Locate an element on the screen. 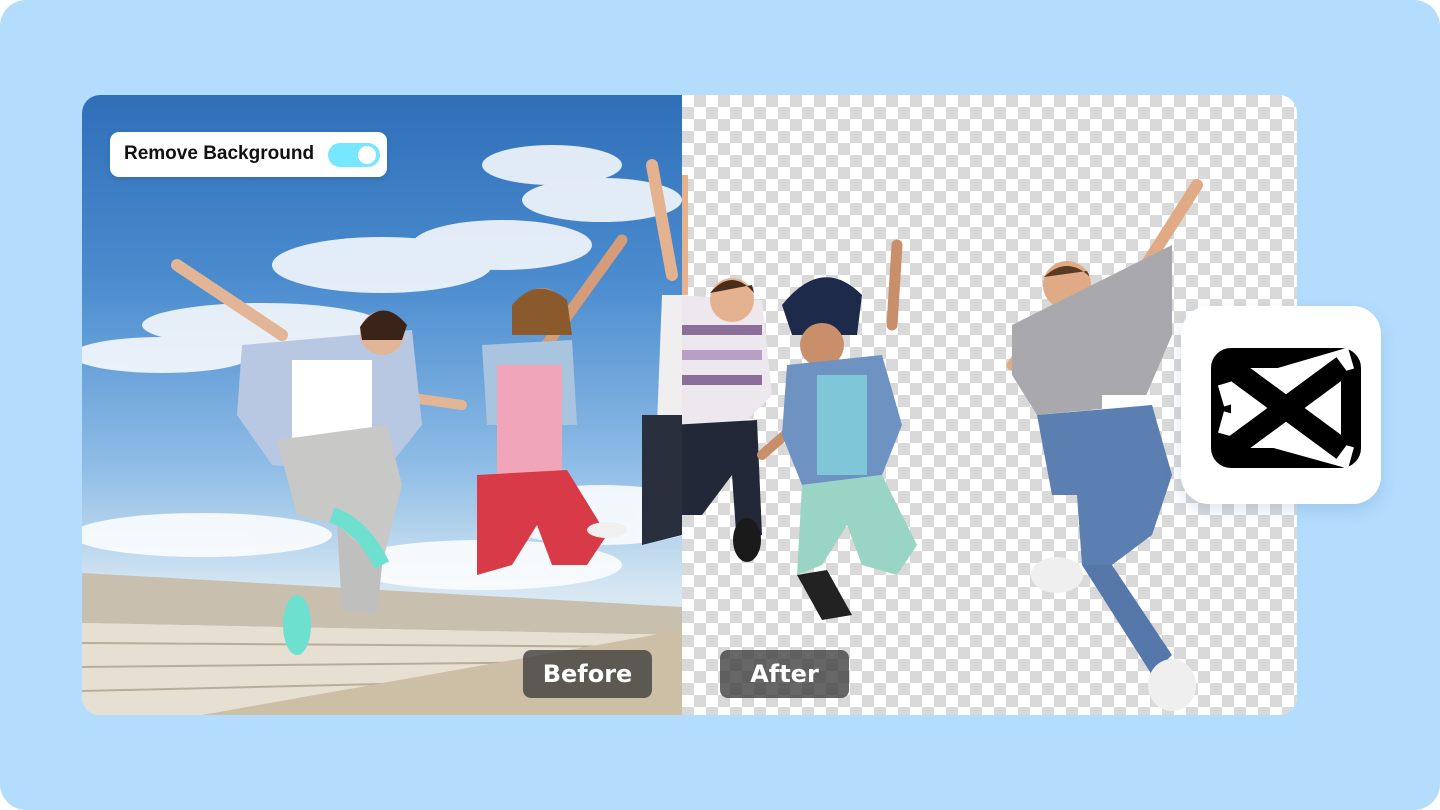 The height and width of the screenshot is (810, 1440). remove-background-label: Remove Background is located at coordinates (219, 153).